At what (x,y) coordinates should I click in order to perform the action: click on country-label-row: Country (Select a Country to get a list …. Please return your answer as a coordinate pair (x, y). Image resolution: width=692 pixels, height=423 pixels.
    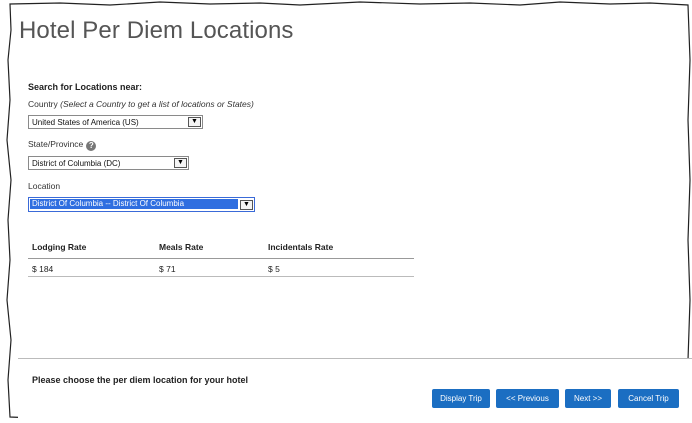
    Looking at the image, I should click on (141, 104).